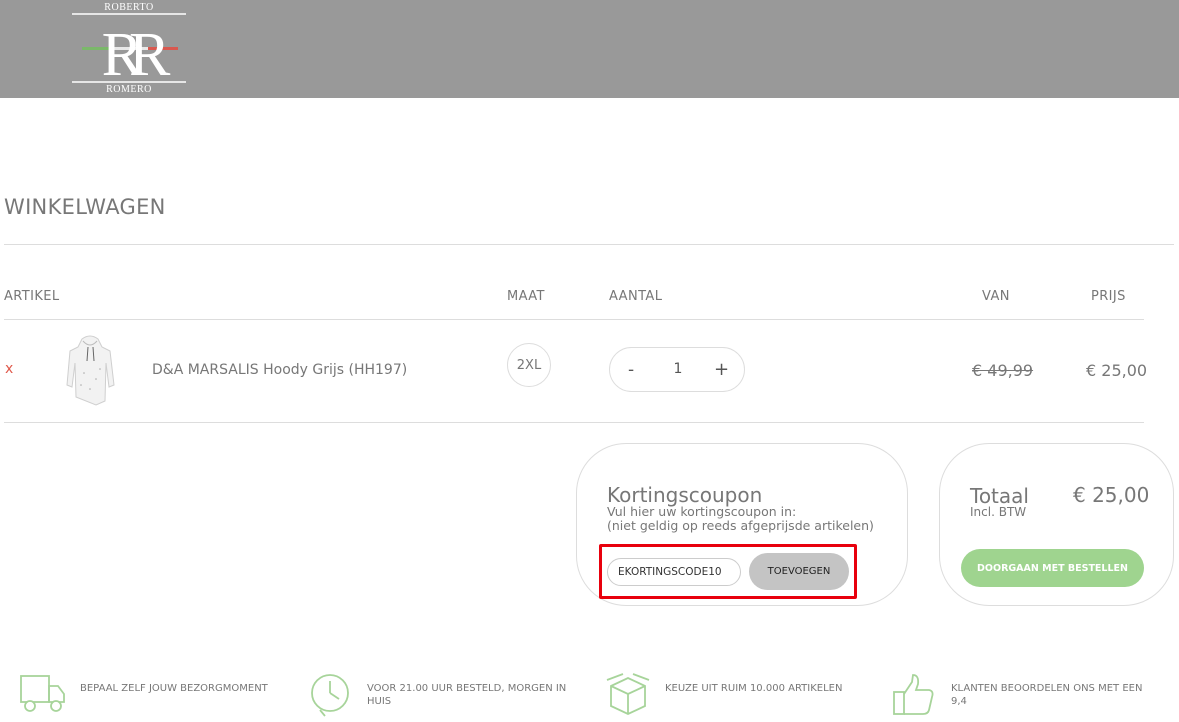 This screenshot has height=722, width=1179. Describe the element at coordinates (129, 89) in the screenshot. I see `logo-bottom-text: ROMERO` at that location.